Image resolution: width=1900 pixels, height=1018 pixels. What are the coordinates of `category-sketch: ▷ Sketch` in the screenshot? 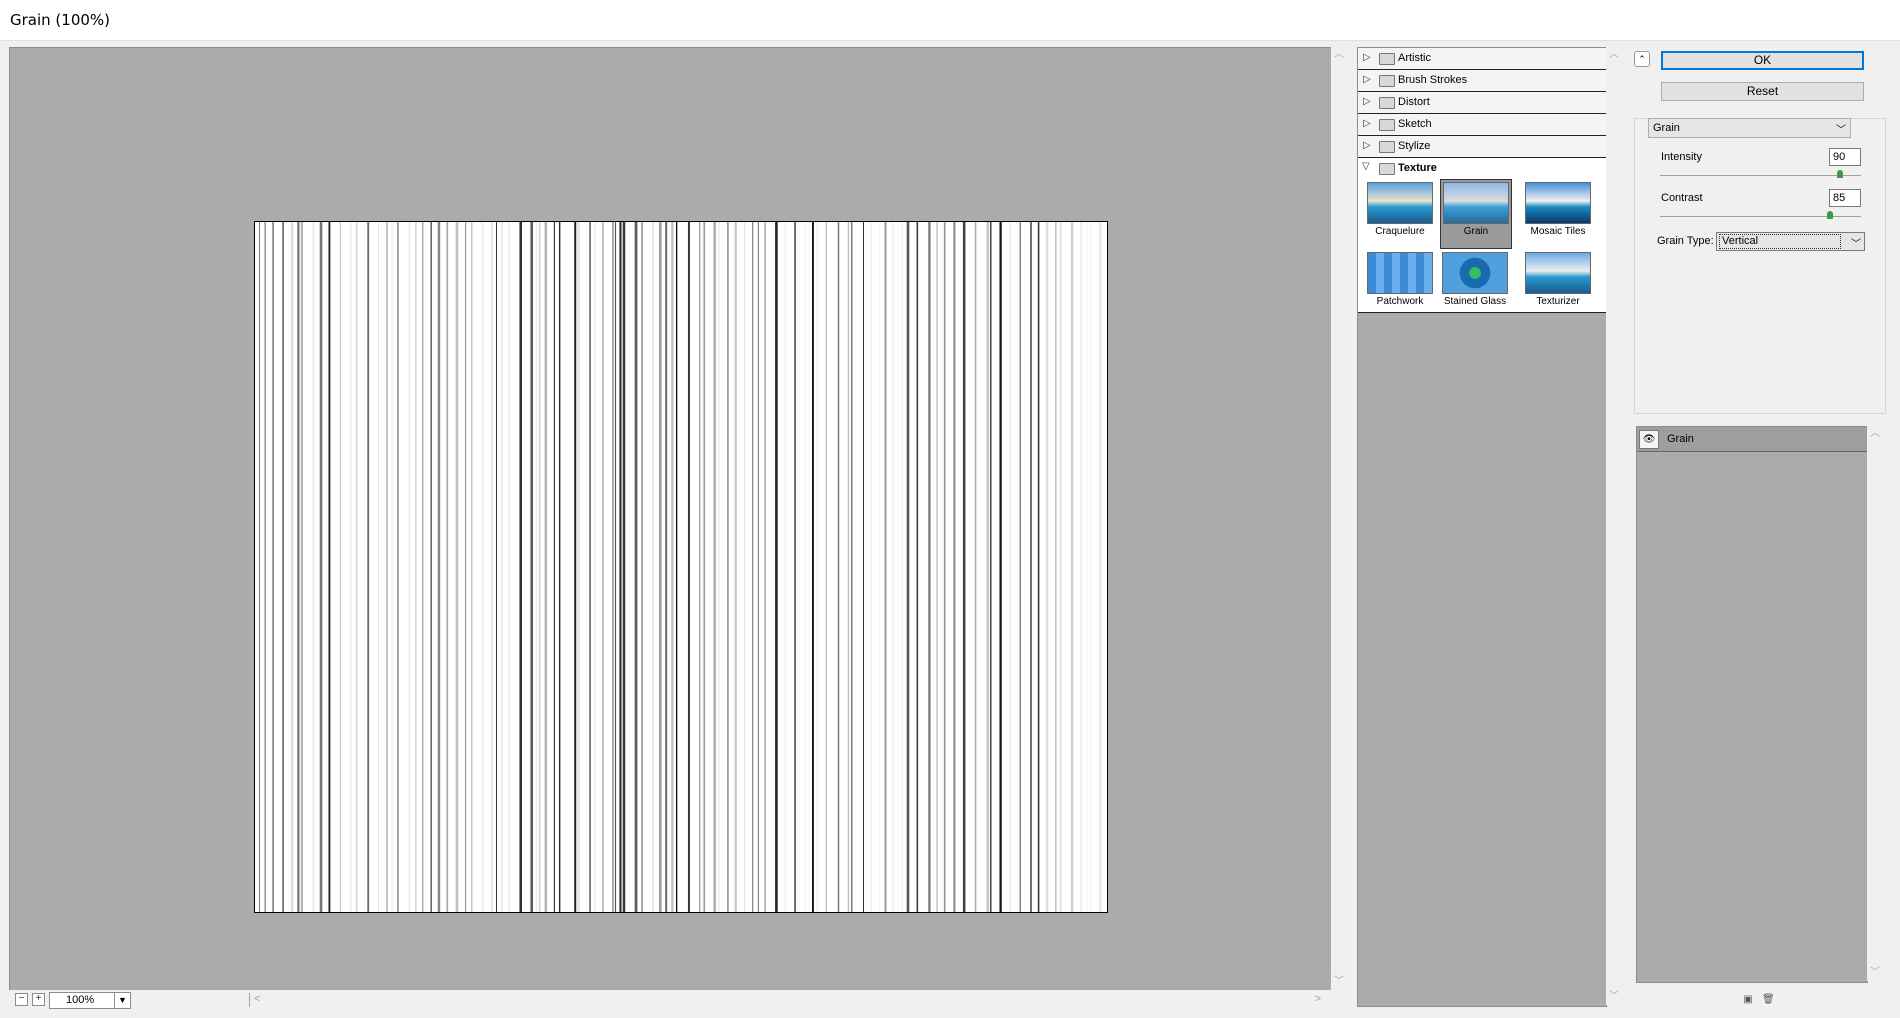 It's located at (1482, 125).